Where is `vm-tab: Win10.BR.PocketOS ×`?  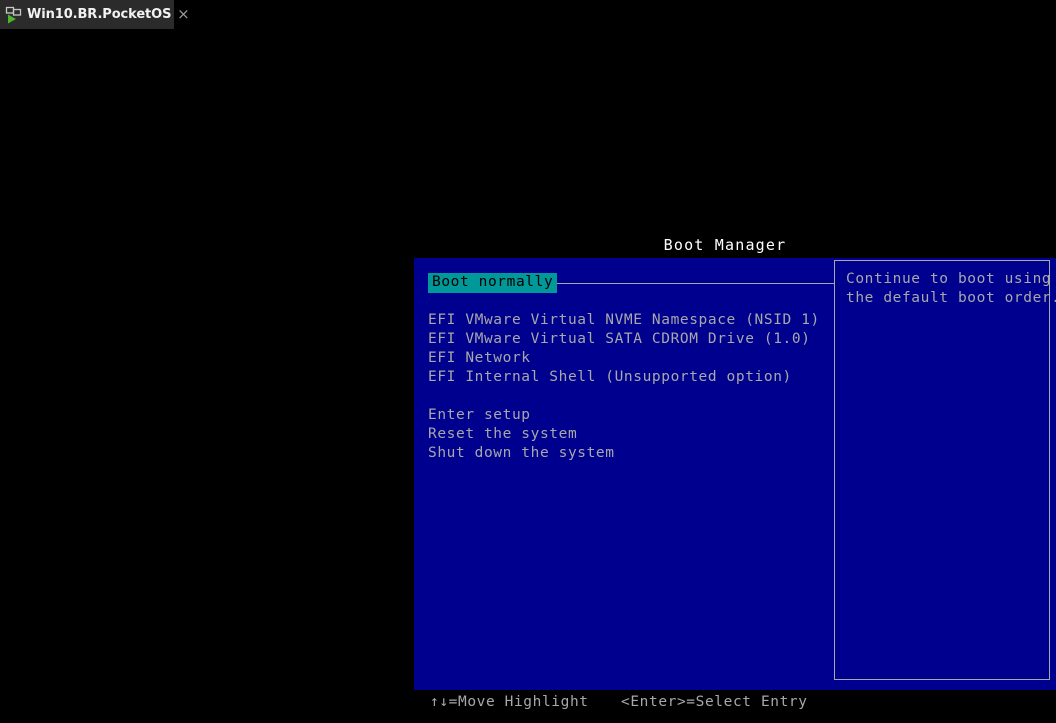
vm-tab: Win10.BR.PocketOS × is located at coordinates (95, 14).